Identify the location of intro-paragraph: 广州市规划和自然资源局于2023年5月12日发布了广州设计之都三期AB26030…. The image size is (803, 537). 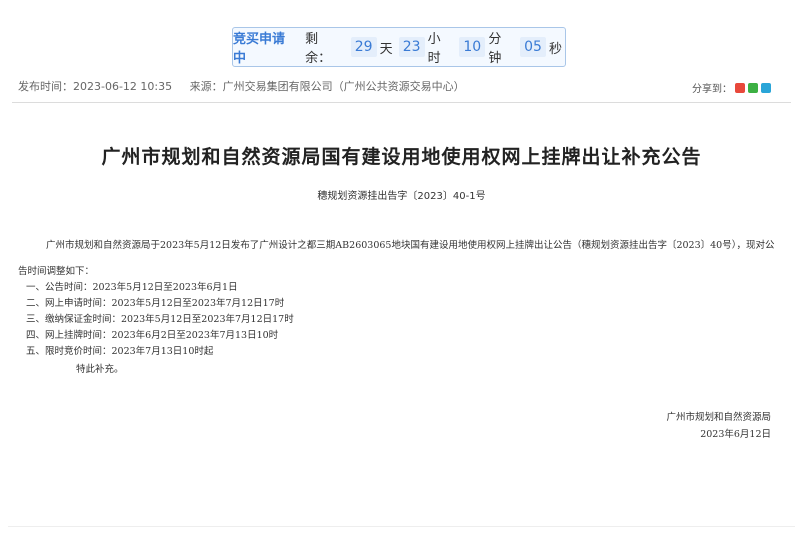
(396, 258).